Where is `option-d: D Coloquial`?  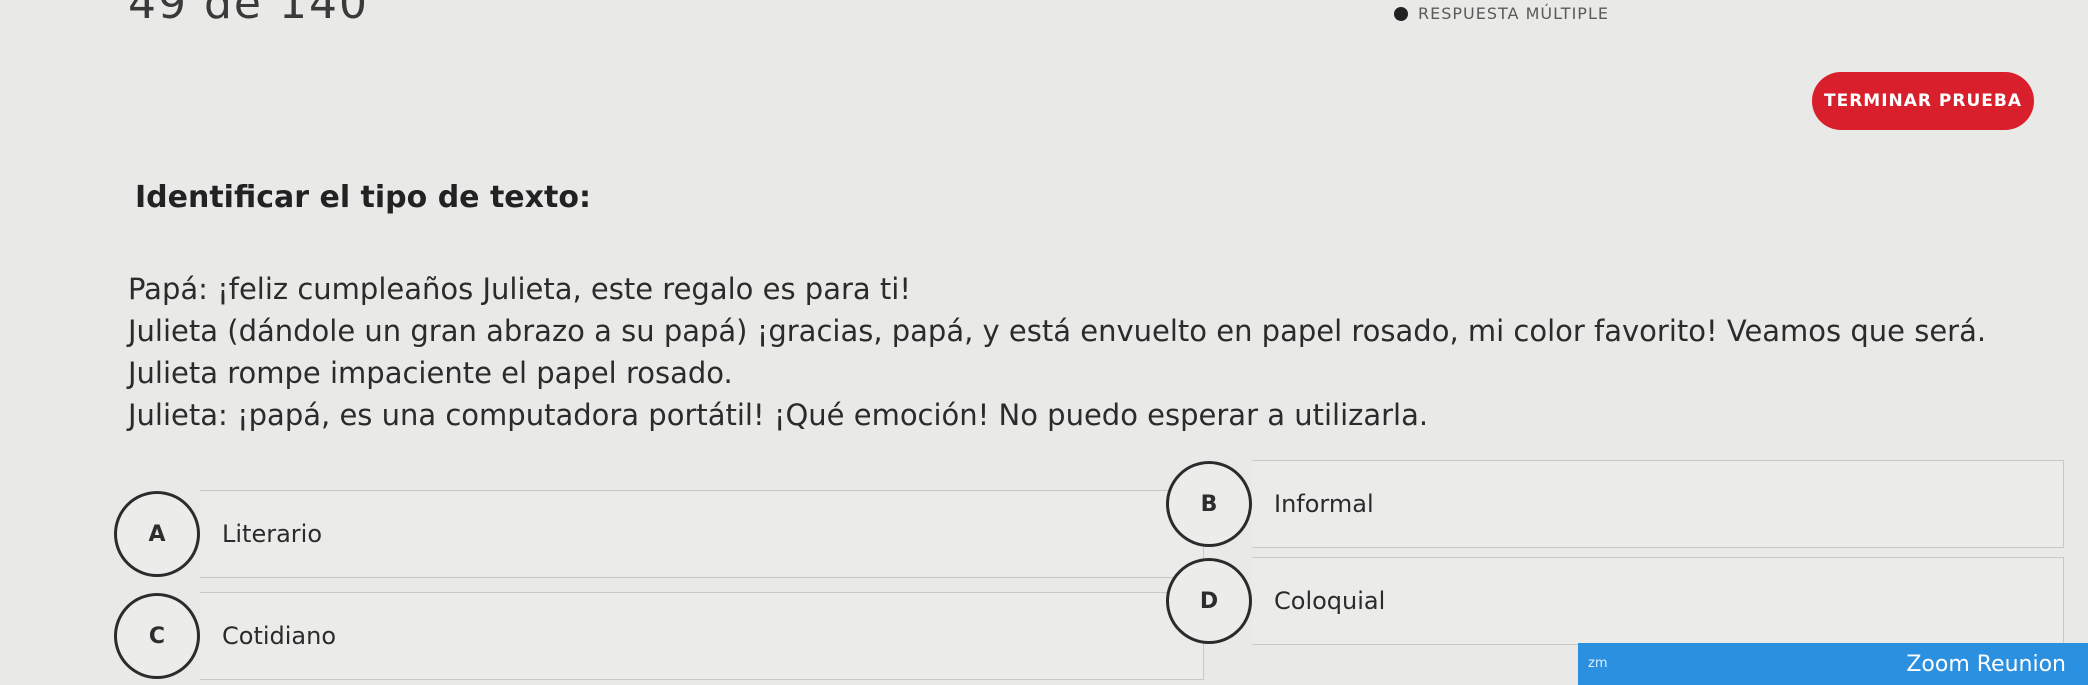 option-d: D Coloquial is located at coordinates (1615, 601).